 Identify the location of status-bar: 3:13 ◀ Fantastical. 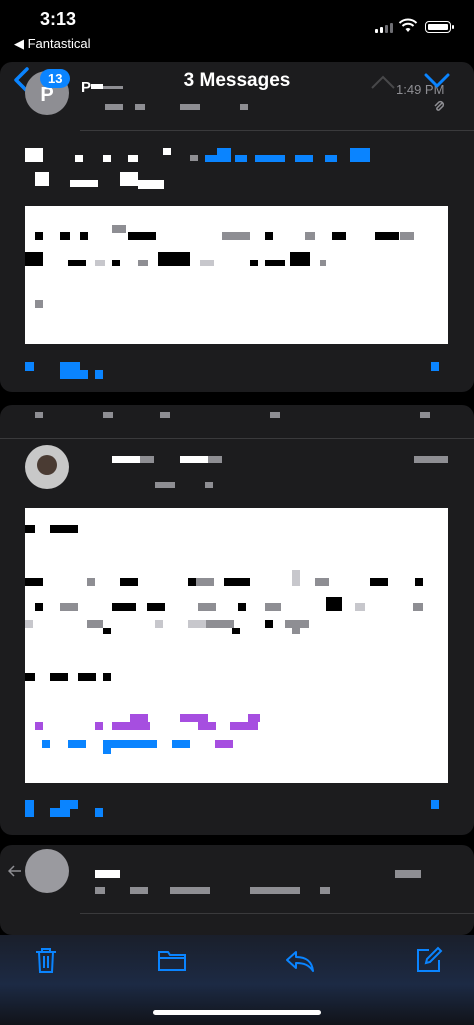
(237, 28).